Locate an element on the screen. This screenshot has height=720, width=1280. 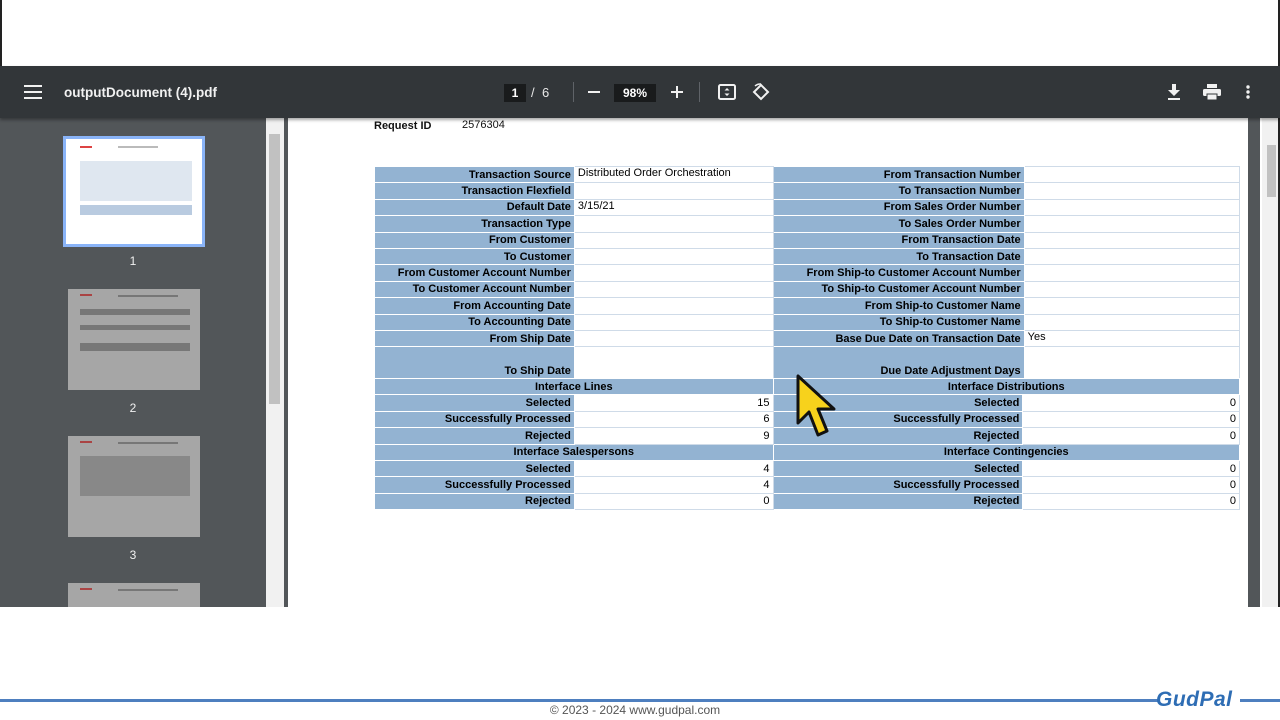
interface-contingencies-header: Interface Contingencies is located at coordinates (1006, 452).